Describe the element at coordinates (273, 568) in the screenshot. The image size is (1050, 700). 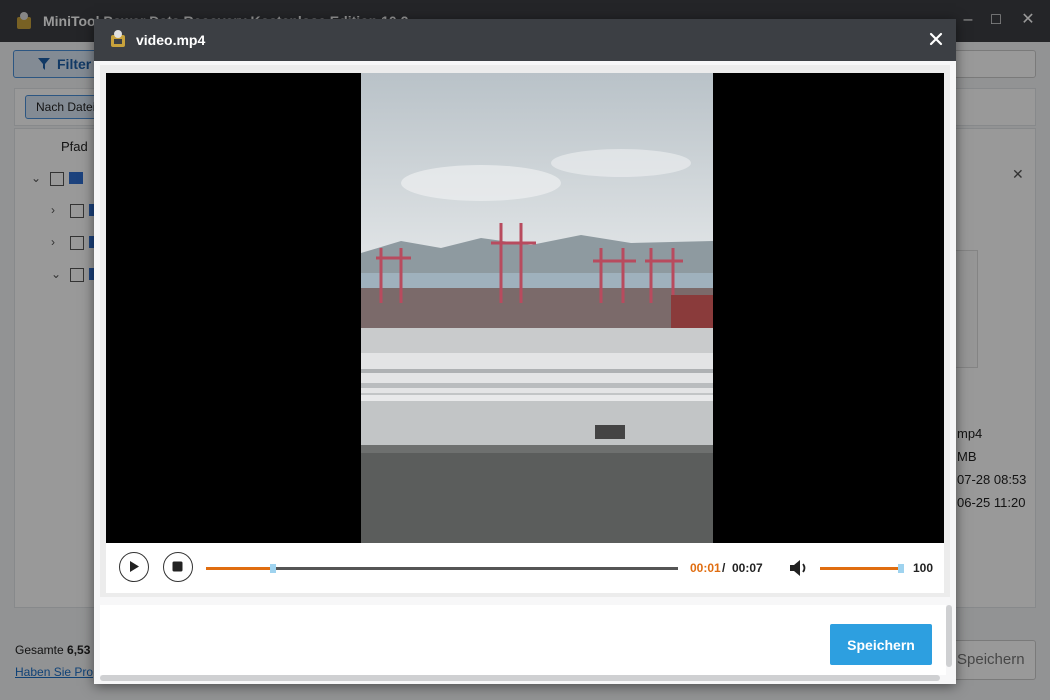
I see `seek-handle` at that location.